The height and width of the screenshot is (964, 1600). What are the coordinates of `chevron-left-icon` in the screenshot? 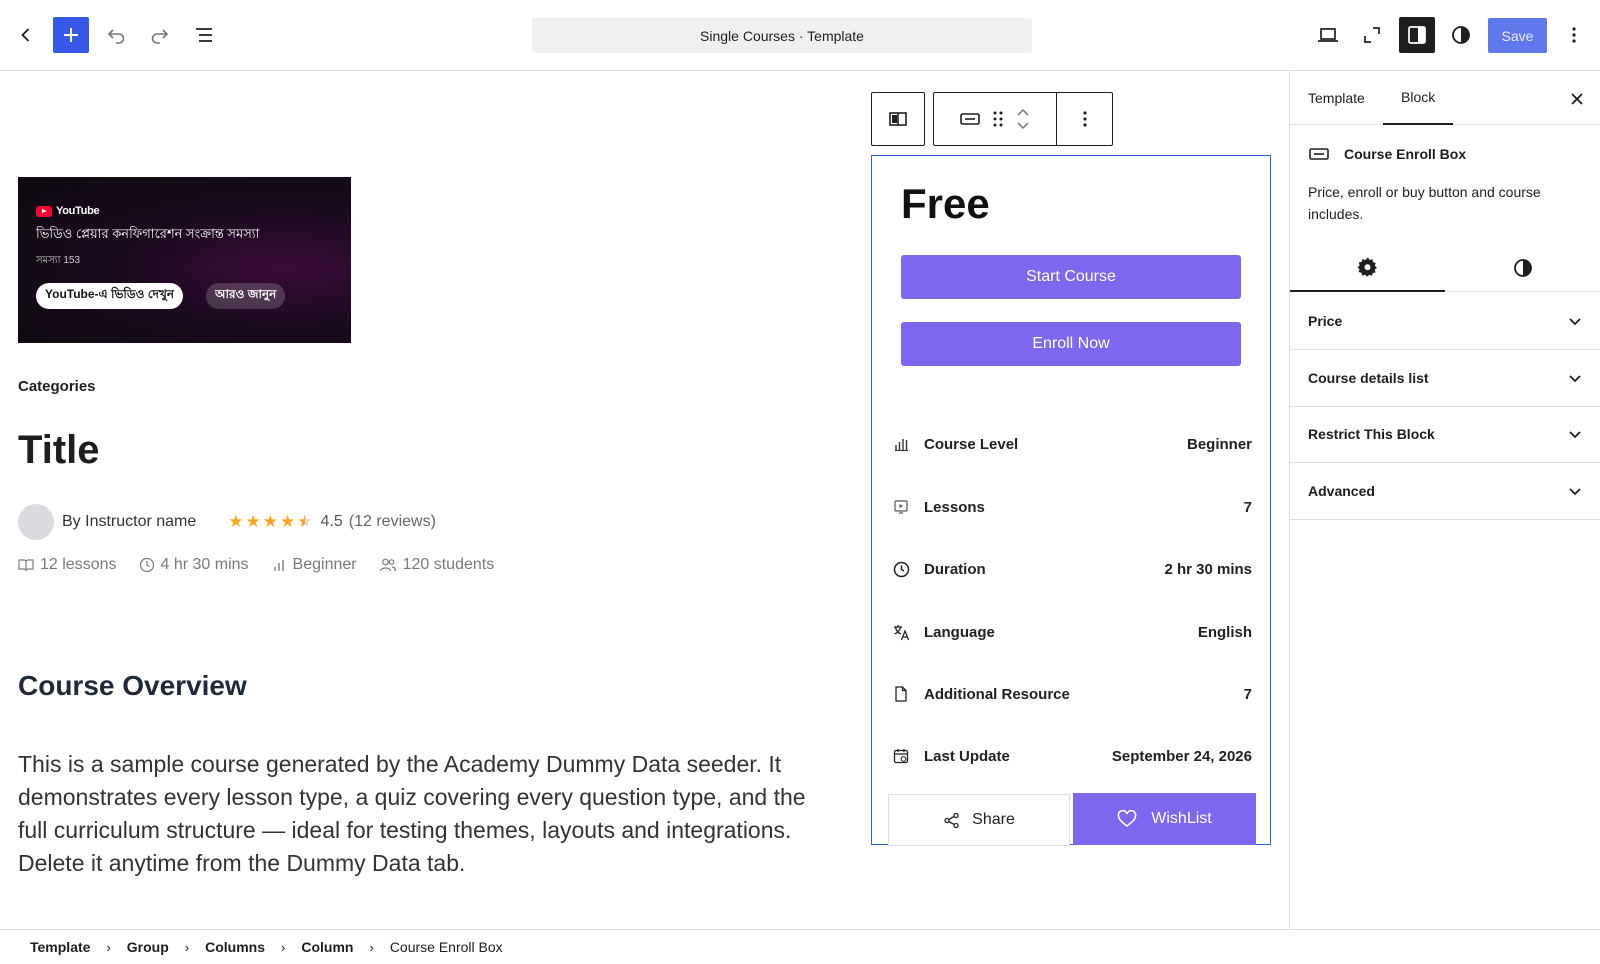 It's located at (25, 35).